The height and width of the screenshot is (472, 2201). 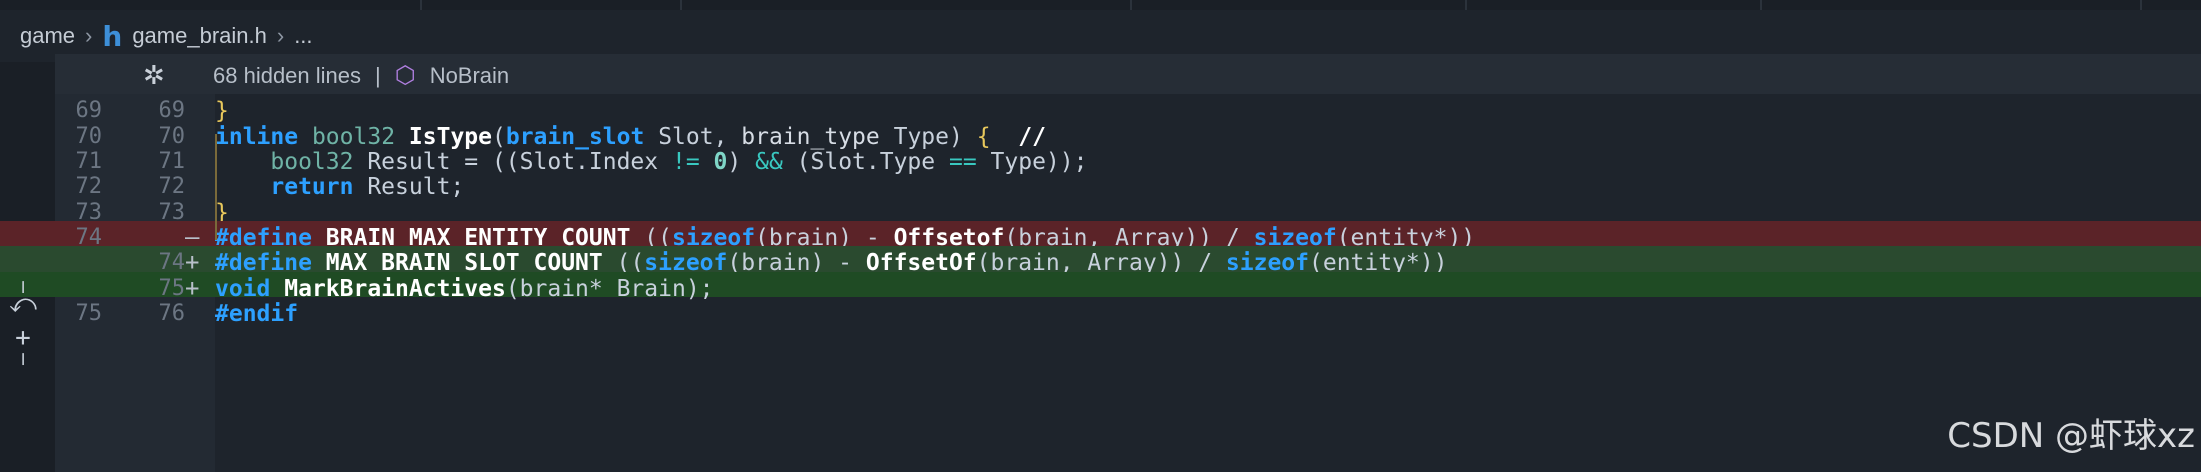 What do you see at coordinates (172, 313) in the screenshot?
I see `new-line-number: 76` at bounding box center [172, 313].